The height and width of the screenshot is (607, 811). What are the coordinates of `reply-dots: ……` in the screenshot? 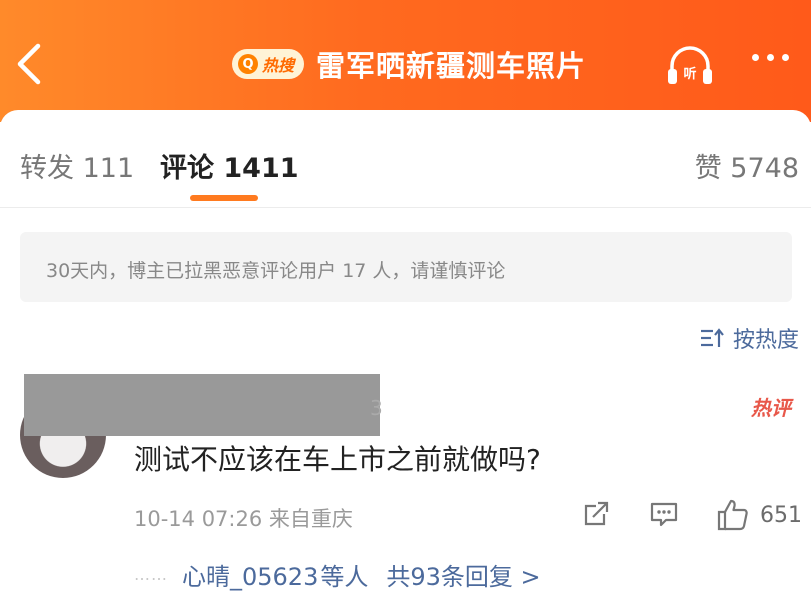 It's located at (151, 574).